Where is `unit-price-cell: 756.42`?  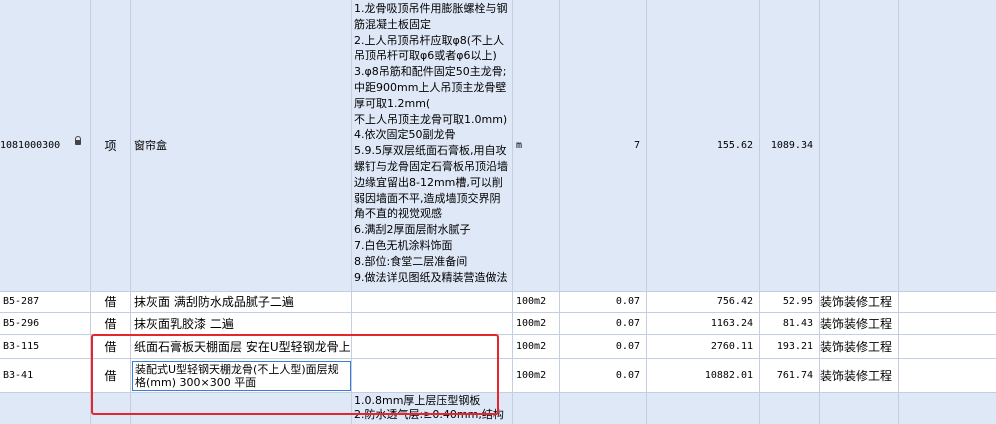 unit-price-cell: 756.42 is located at coordinates (703, 302).